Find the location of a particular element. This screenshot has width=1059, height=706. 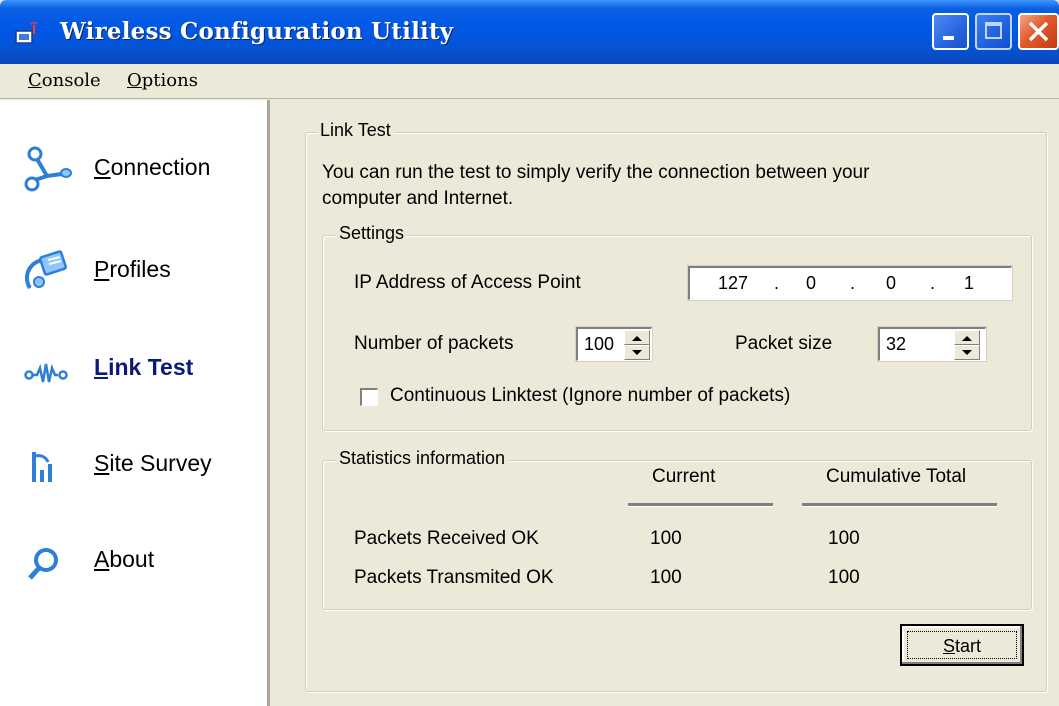

menu-bar: Console Options is located at coordinates (529, 81).